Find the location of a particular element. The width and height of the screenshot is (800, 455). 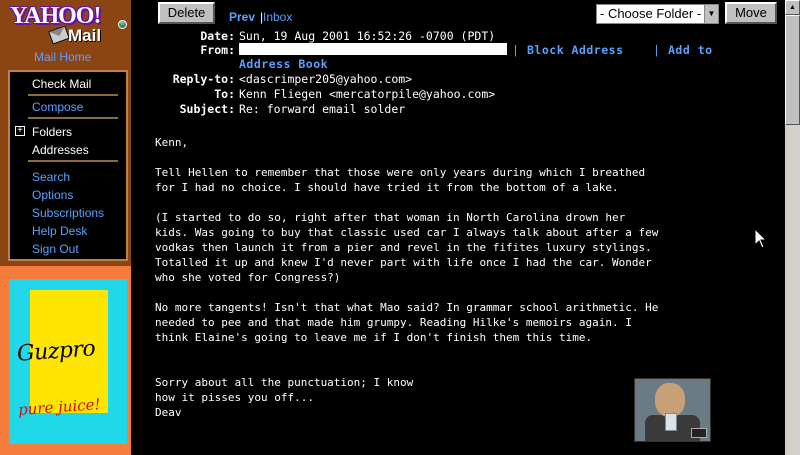

vertical-scrollbar: ▲ is located at coordinates (792, 227).